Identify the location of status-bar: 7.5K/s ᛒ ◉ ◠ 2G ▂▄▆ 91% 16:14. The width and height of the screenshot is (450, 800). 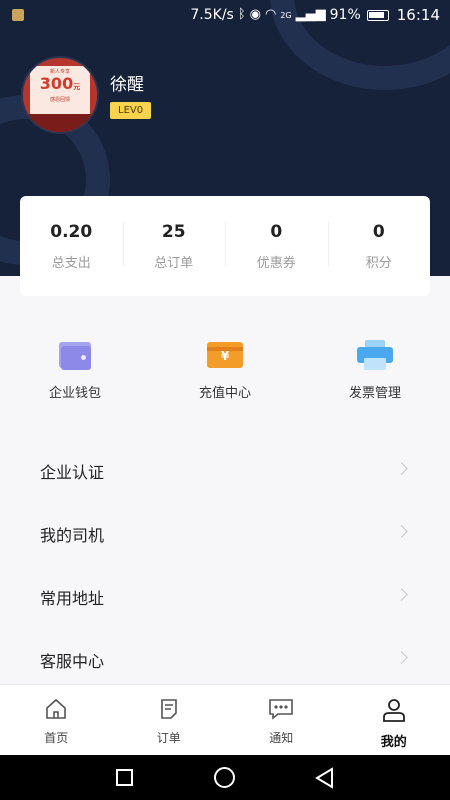
(225, 15).